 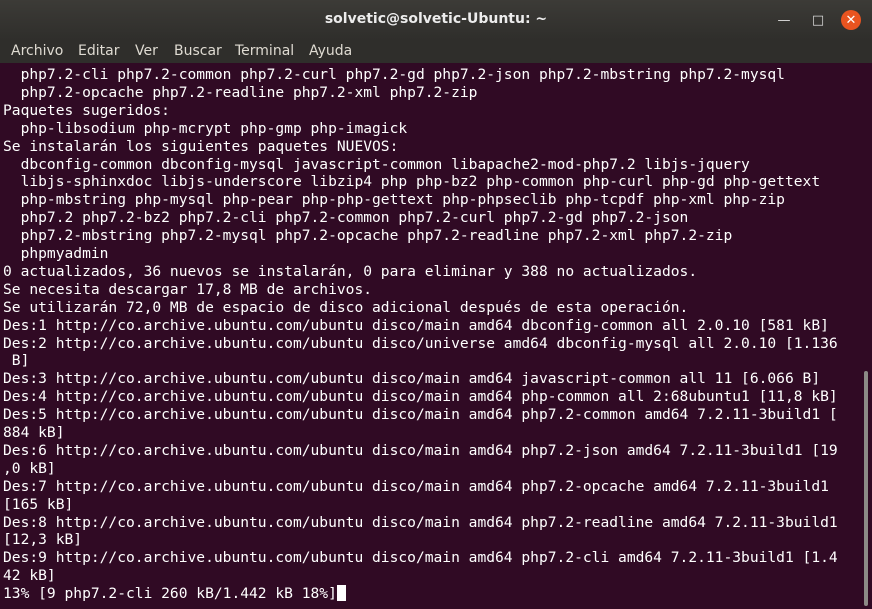 What do you see at coordinates (16, 361) in the screenshot?
I see `terminal-line: B]` at bounding box center [16, 361].